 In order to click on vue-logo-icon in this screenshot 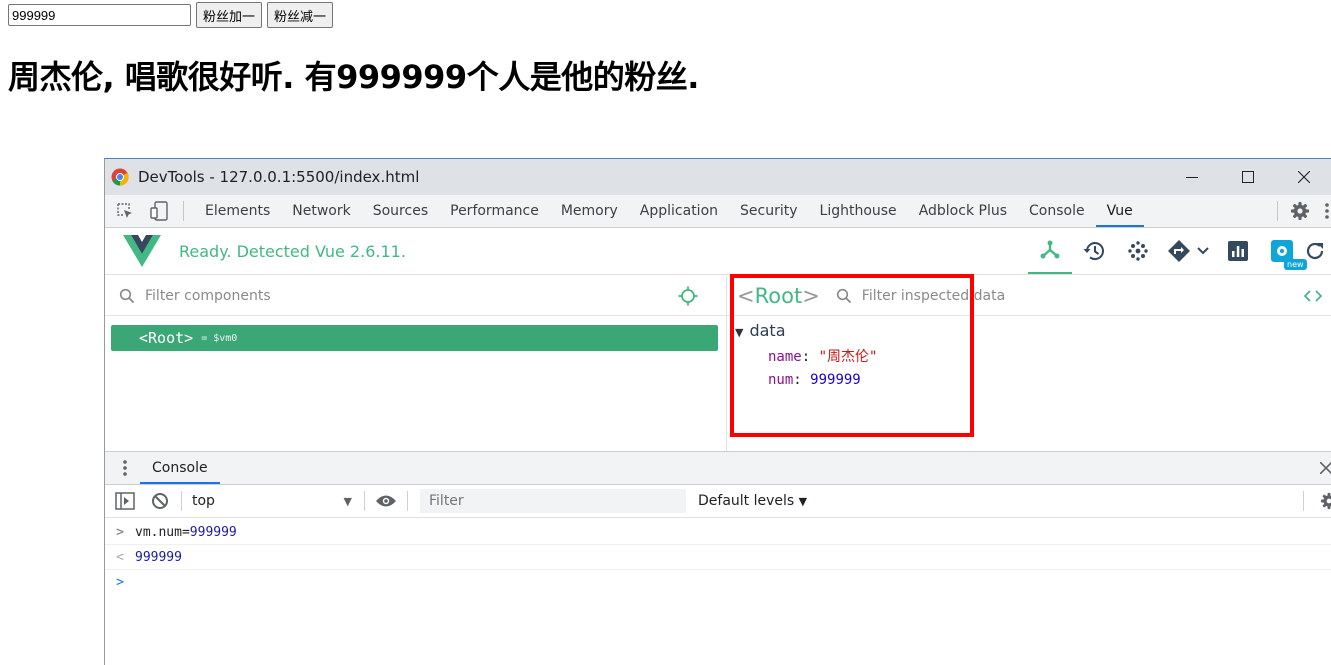, I will do `click(142, 251)`.